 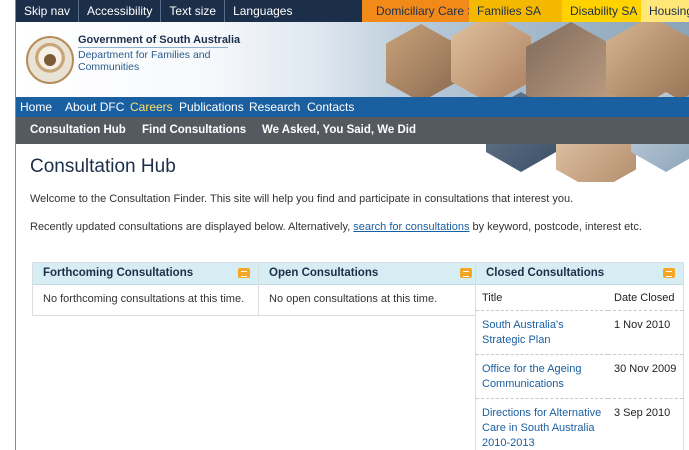 What do you see at coordinates (103, 166) in the screenshot?
I see `page-title: Consultation Hub` at bounding box center [103, 166].